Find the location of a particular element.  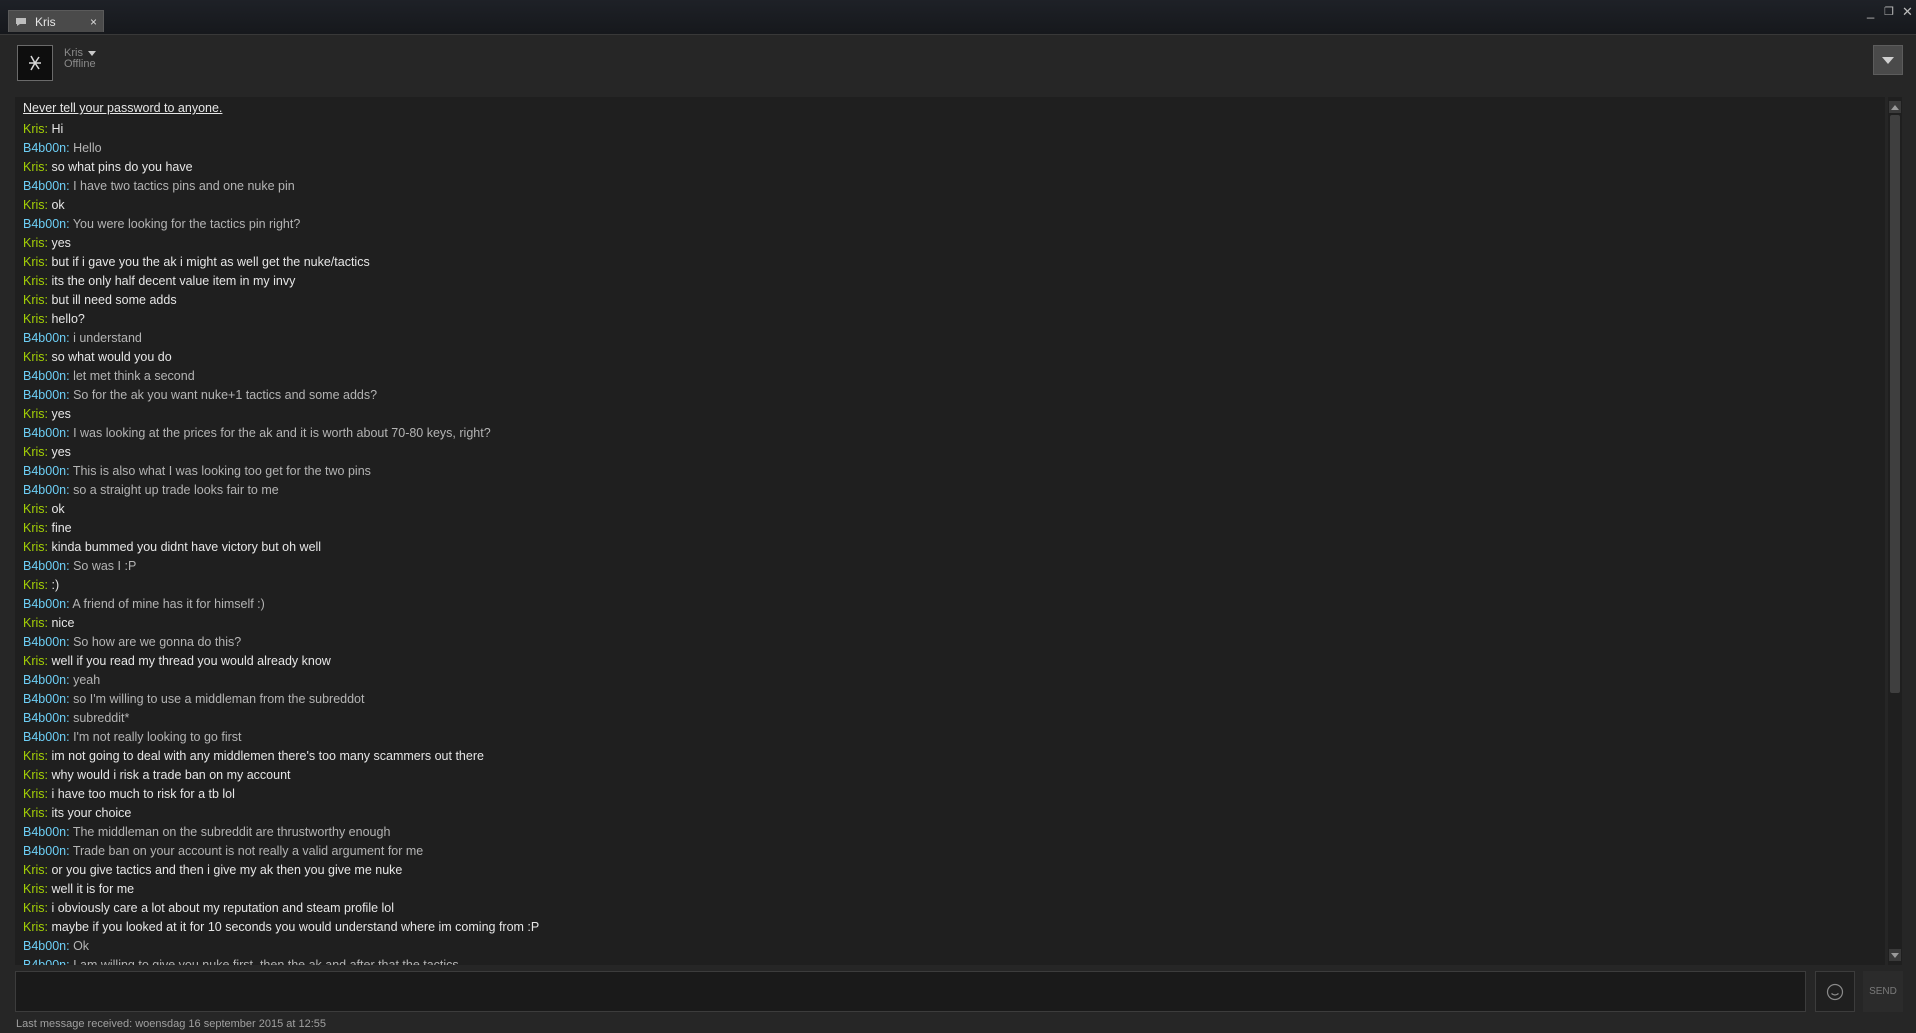

smiley-icon is located at coordinates (1835, 991).